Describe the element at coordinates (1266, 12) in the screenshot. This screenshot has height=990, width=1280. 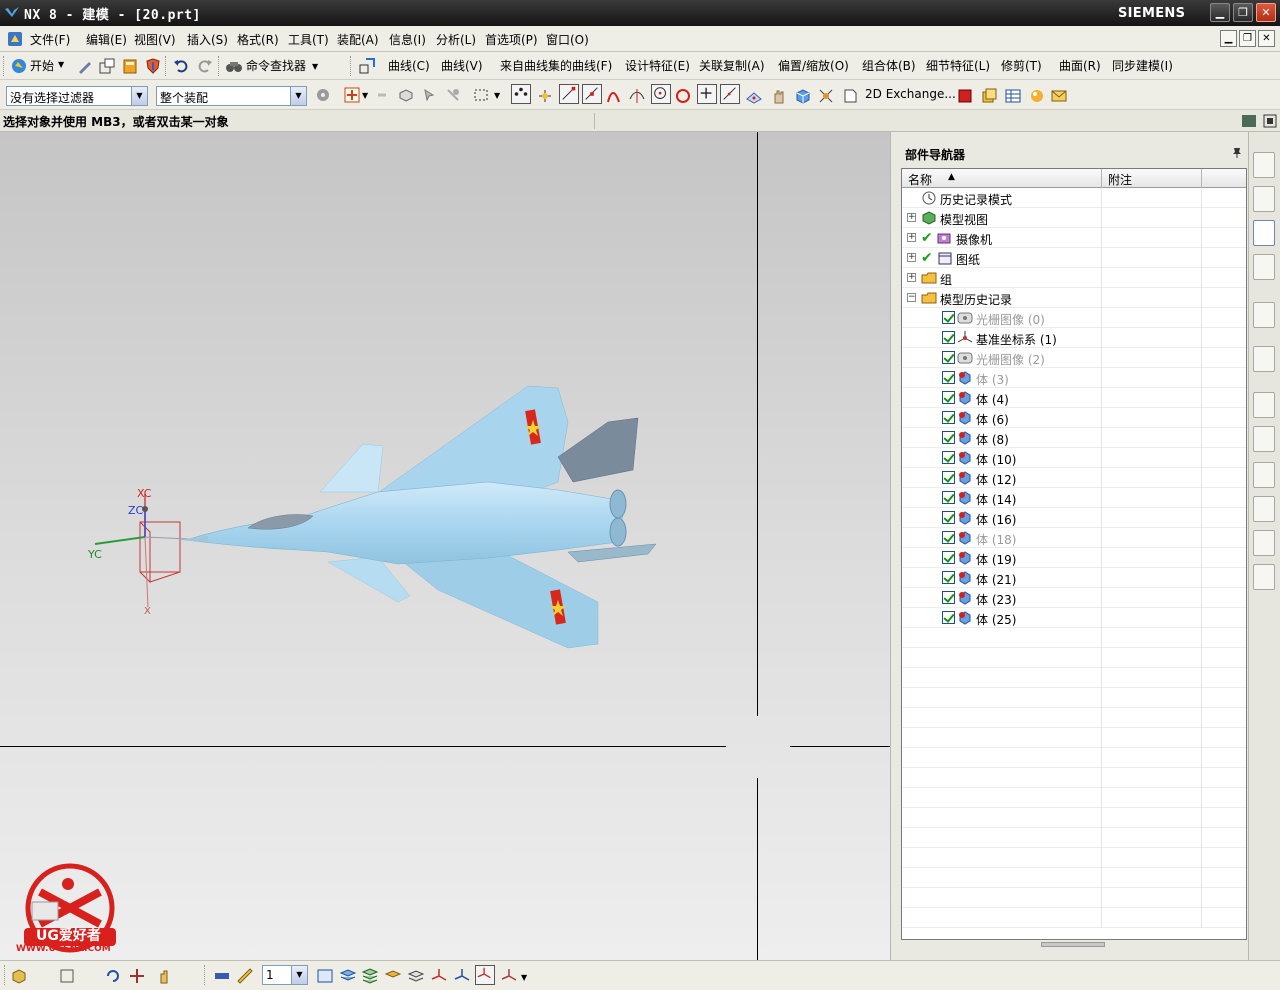
I see `close-button: ✕` at that location.